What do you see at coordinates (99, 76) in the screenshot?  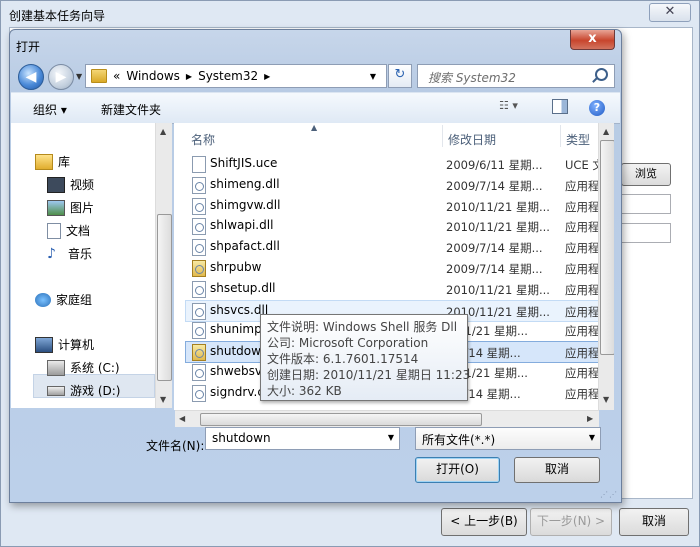 I see `folder-icon` at bounding box center [99, 76].